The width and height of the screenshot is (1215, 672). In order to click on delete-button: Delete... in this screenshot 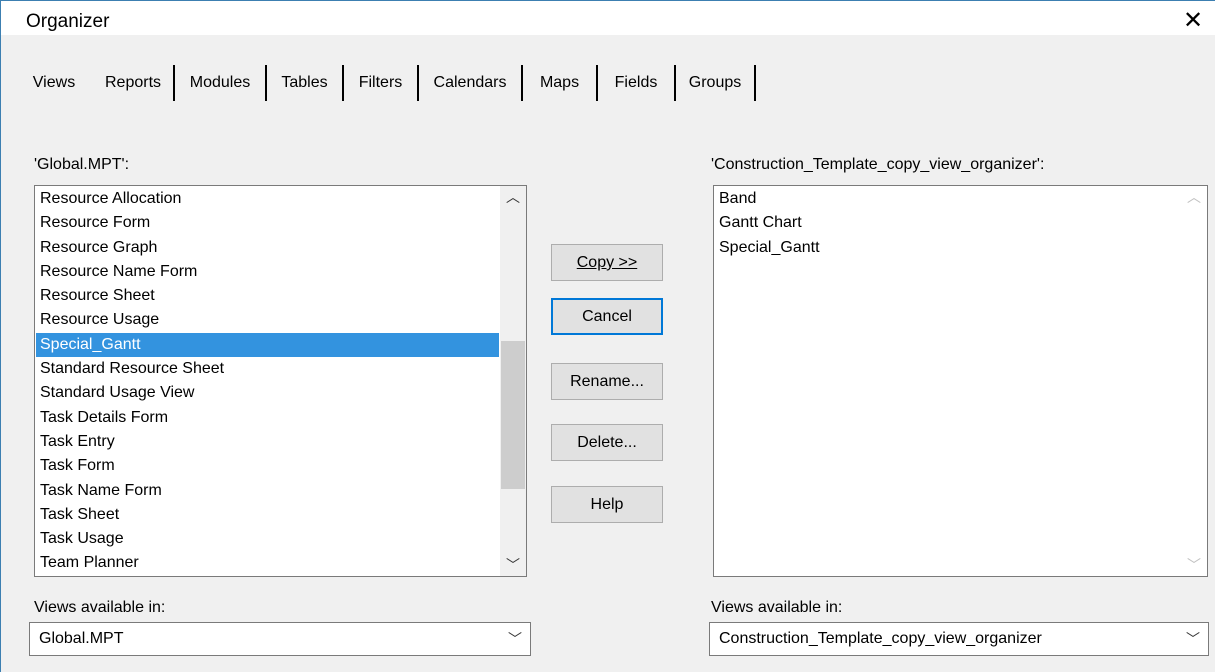, I will do `click(607, 442)`.